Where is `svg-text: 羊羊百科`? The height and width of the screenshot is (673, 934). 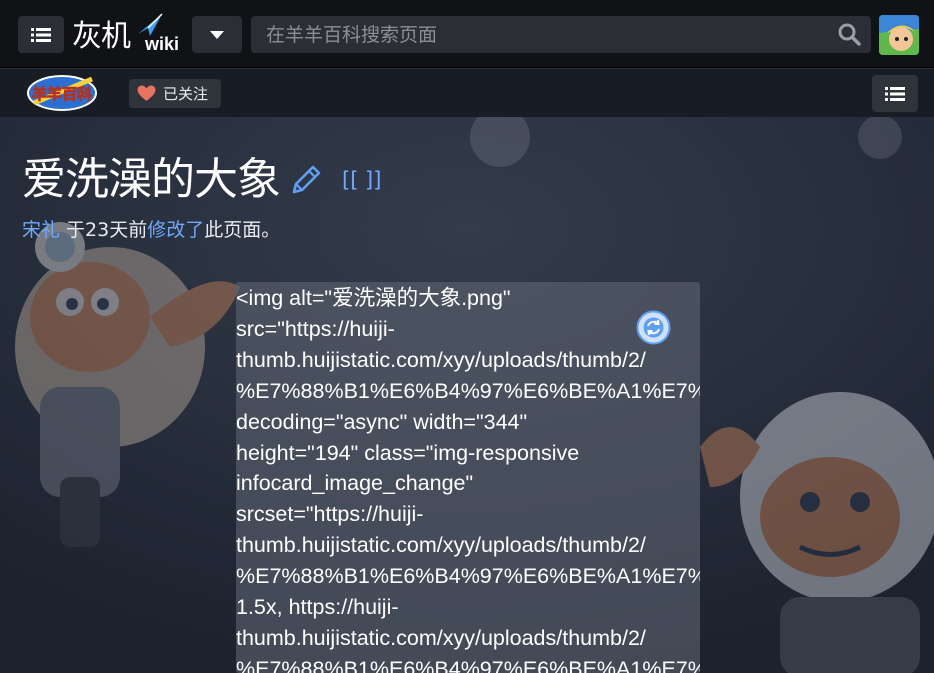 svg-text: 羊羊百科 is located at coordinates (62, 94).